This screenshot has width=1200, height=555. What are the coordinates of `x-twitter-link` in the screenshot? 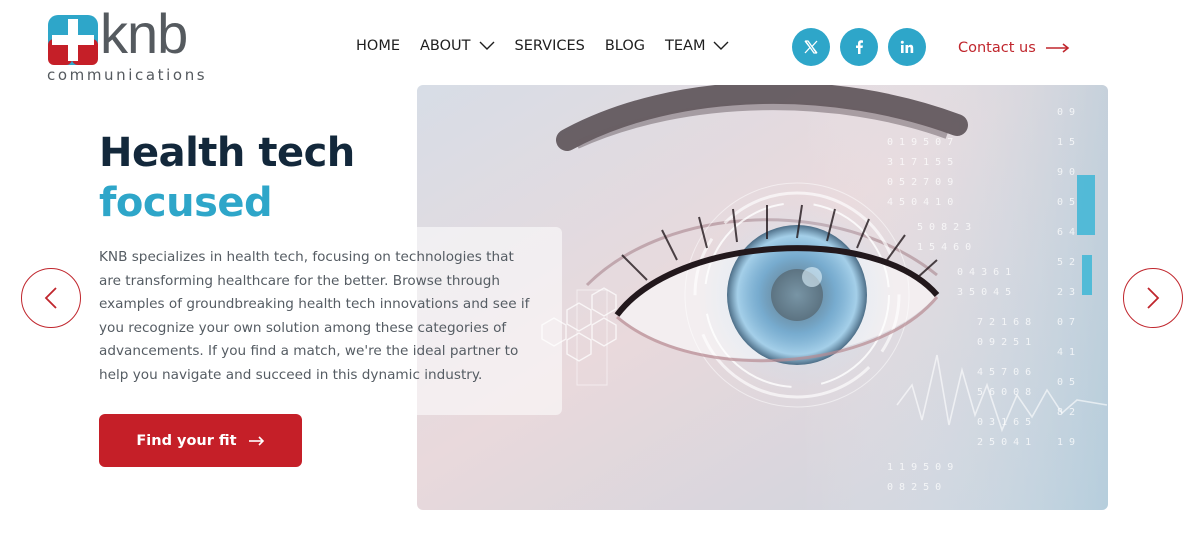 It's located at (811, 47).